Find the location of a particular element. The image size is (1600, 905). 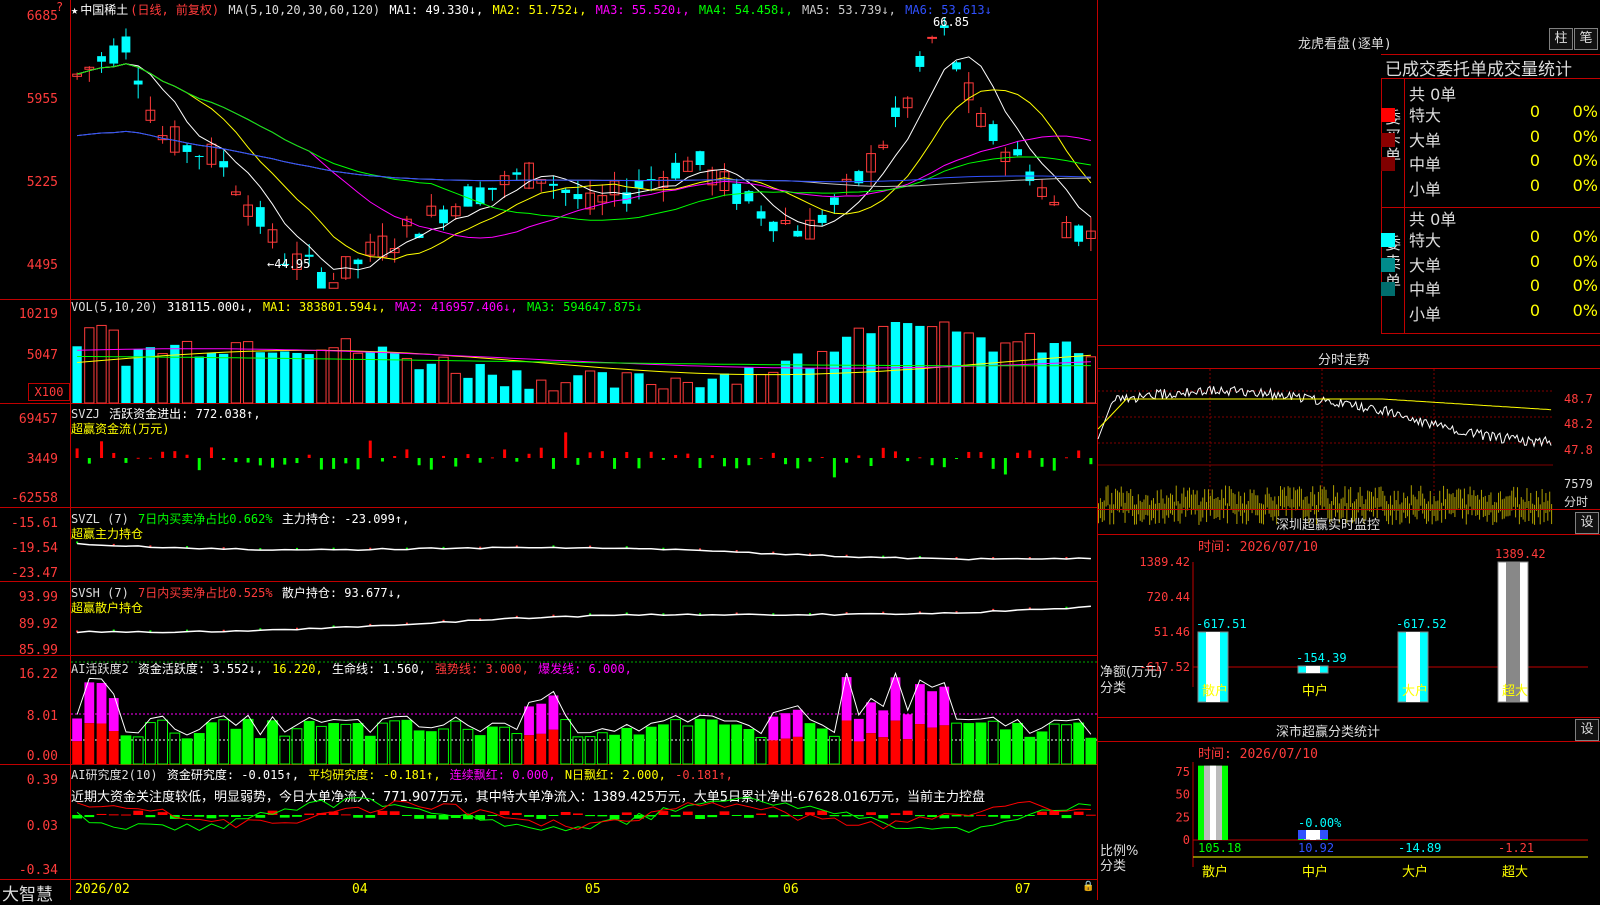

volume-chart is located at coordinates (584, 352).